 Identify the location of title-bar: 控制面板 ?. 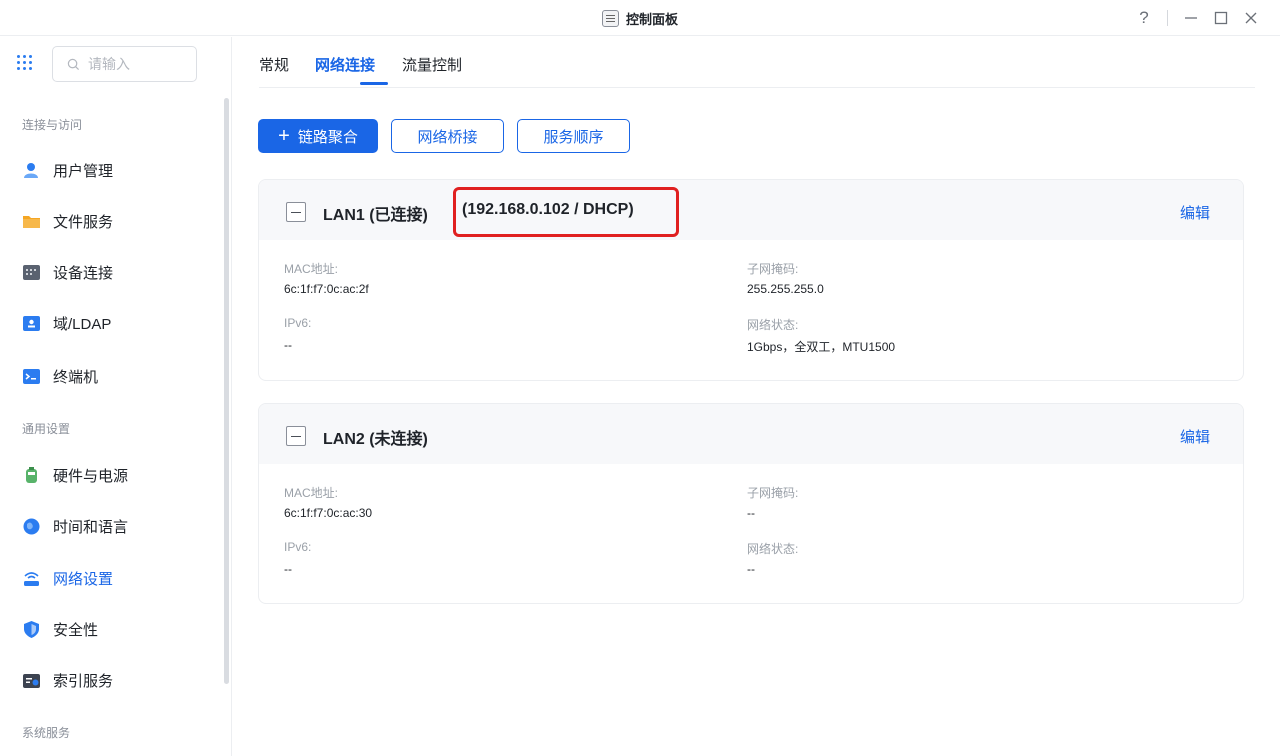
(640, 18).